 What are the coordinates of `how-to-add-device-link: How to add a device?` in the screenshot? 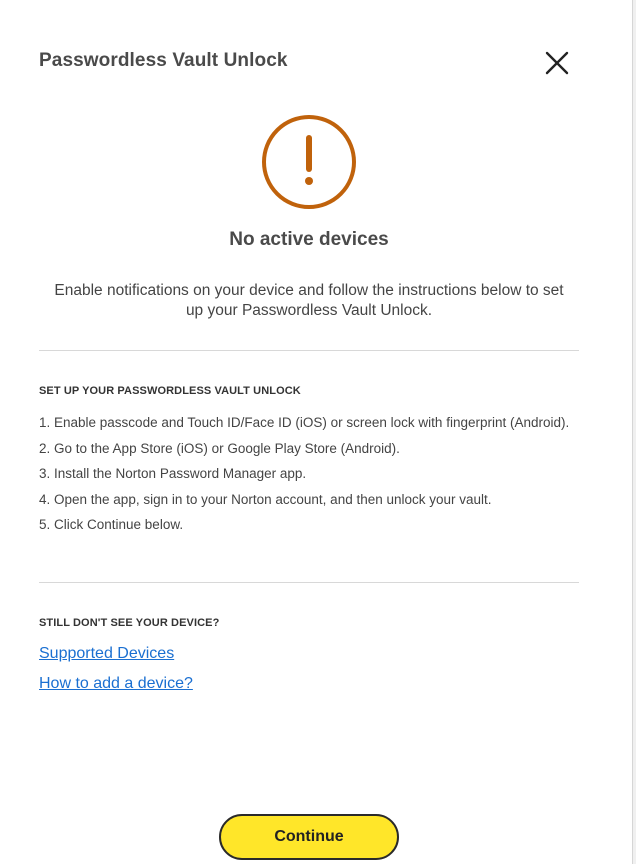 It's located at (116, 684).